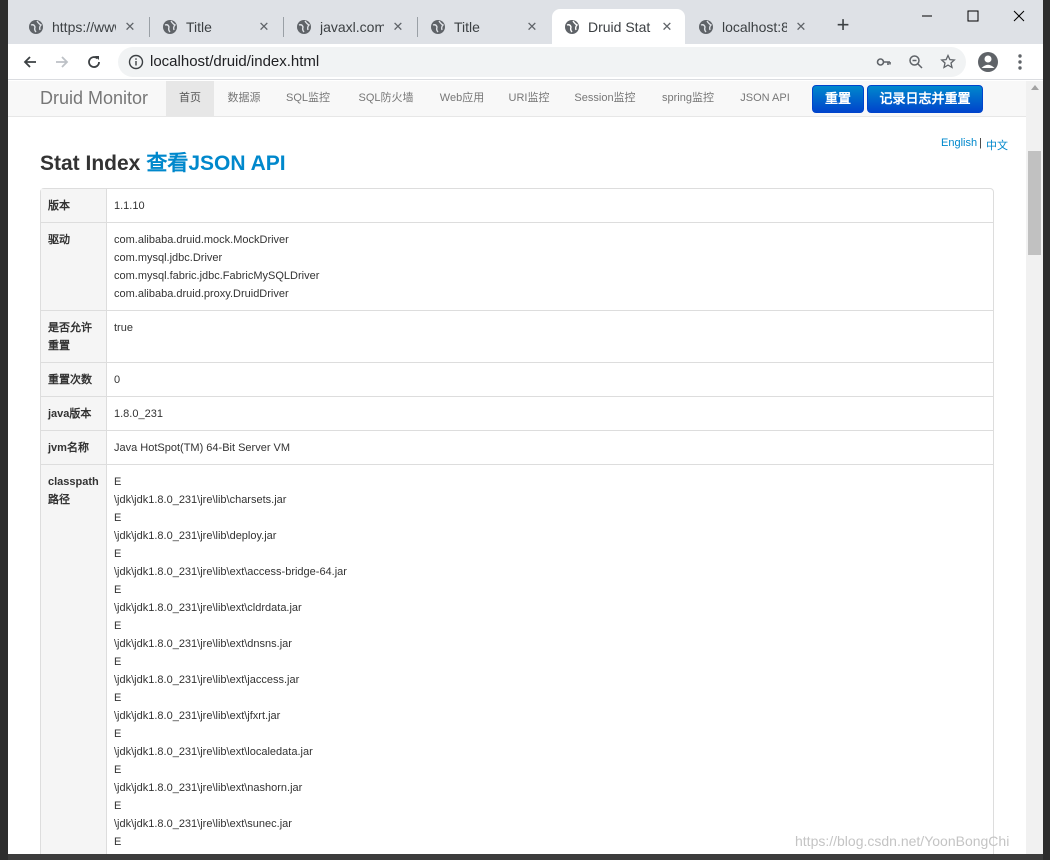 The width and height of the screenshot is (1050, 860). I want to click on tab-title: Title, so click(199, 26).